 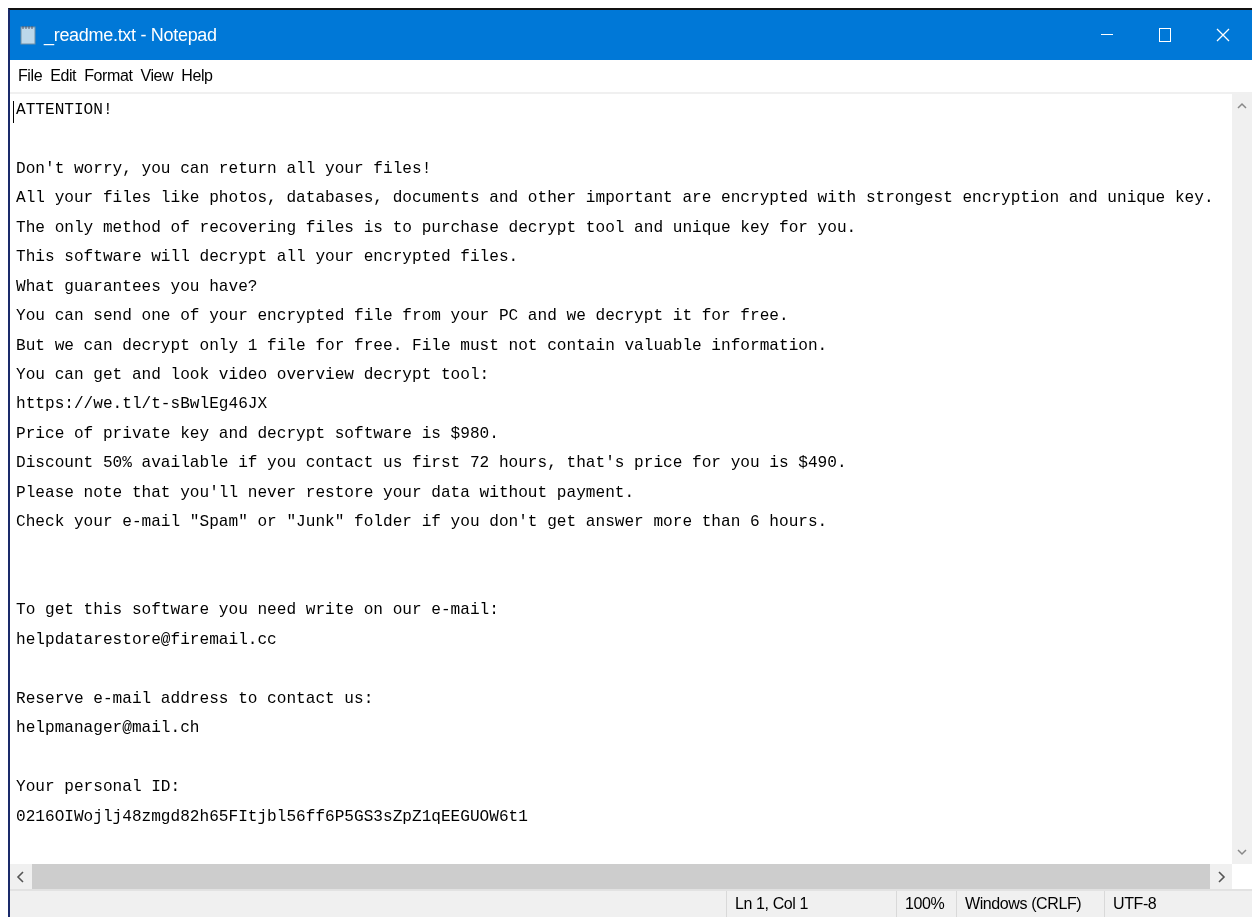 What do you see at coordinates (1242, 479) in the screenshot?
I see `vertical-scrollbar` at bounding box center [1242, 479].